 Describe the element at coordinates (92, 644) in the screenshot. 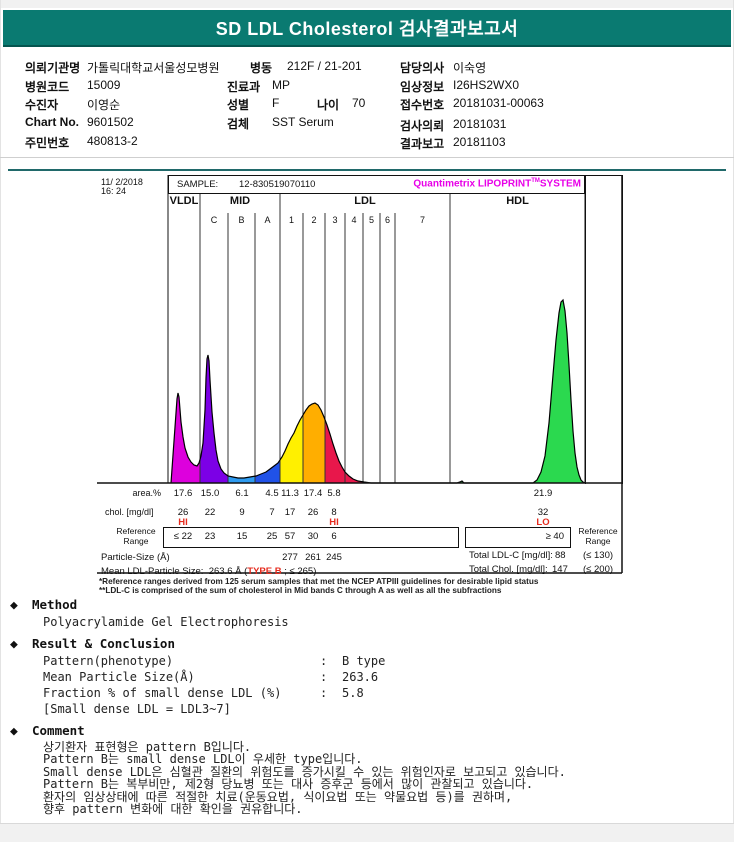

I see `result-heading: ◆ Result & Conclusion` at that location.